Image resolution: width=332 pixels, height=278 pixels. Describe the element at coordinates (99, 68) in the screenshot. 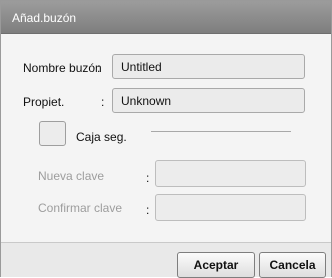

I see `mailbox-name-colon: :` at that location.